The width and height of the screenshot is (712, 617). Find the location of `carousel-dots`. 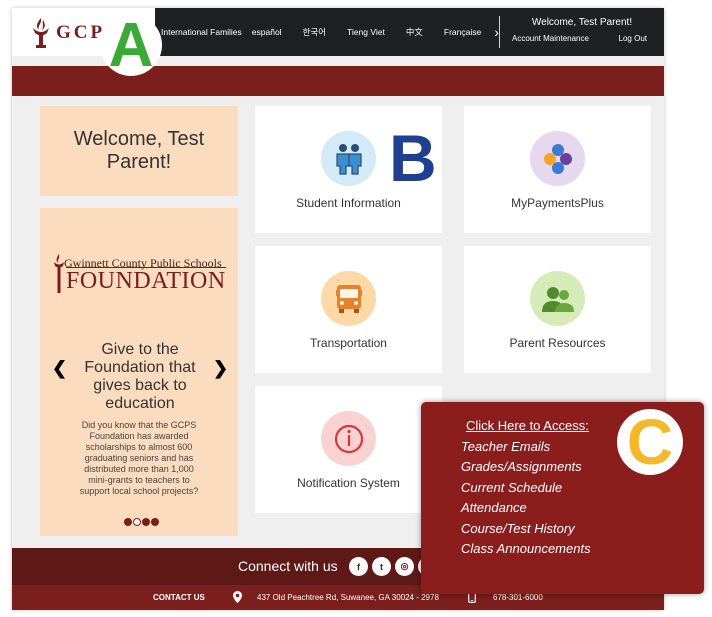

carousel-dots is located at coordinates (141, 522).